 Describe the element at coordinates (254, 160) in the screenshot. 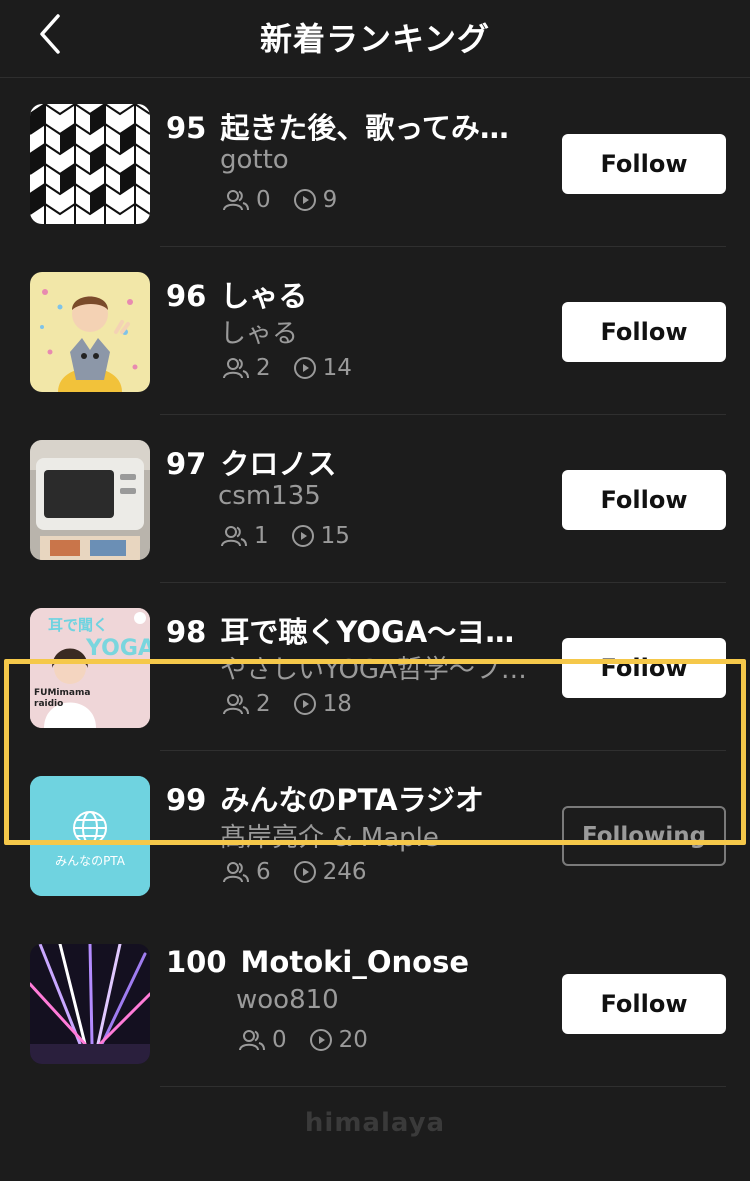

I see `podcast-author: gotto` at that location.